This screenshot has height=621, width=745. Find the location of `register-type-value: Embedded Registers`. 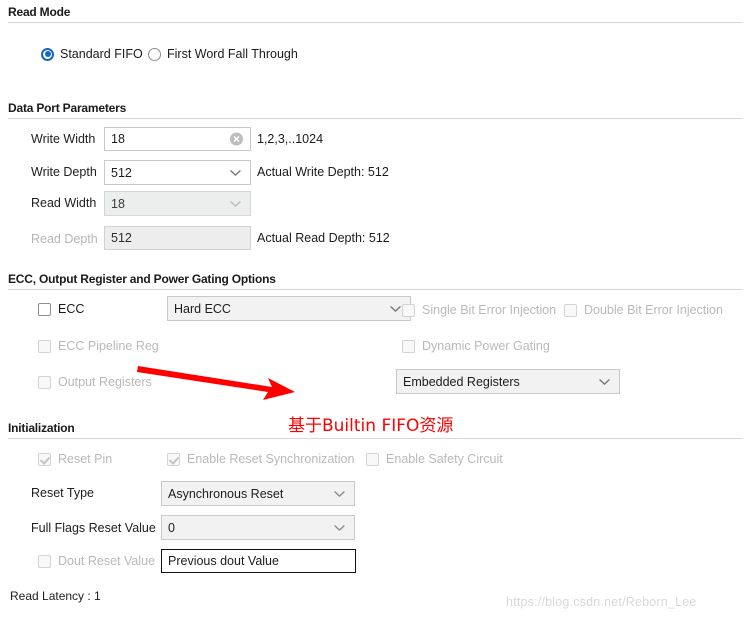

register-type-value: Embedded Registers is located at coordinates (461, 381).